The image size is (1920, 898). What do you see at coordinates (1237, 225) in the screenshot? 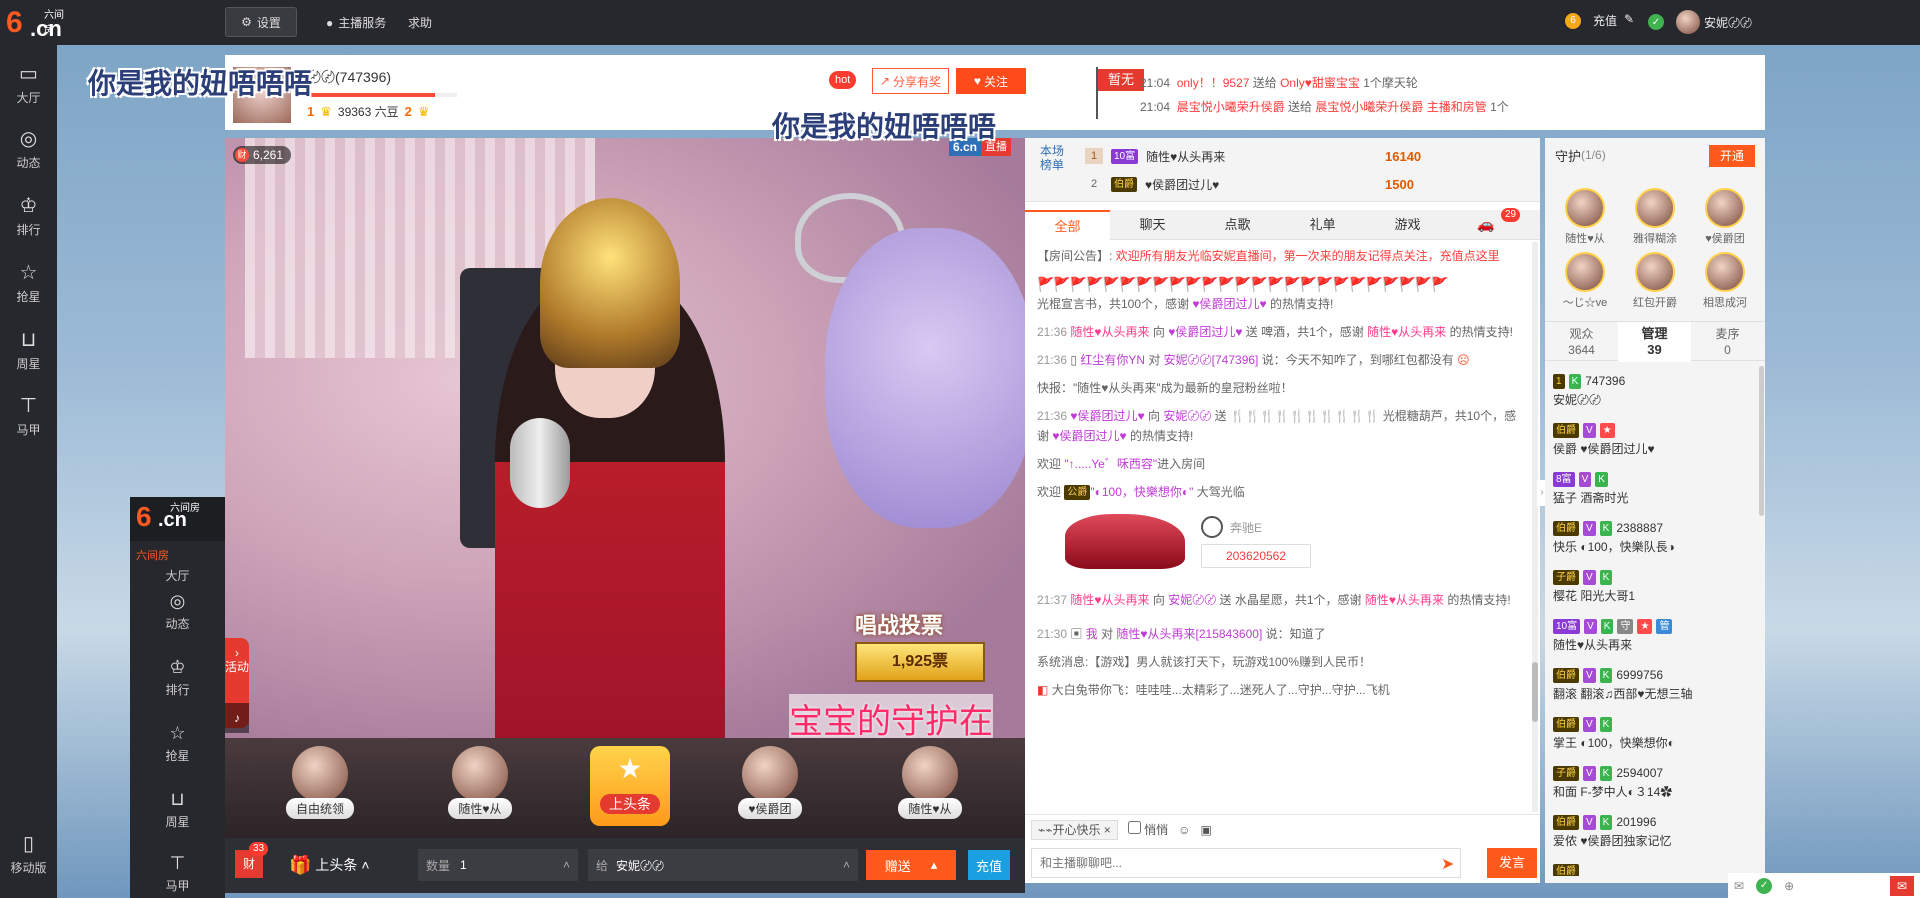
I see `tab-song: 点歌` at bounding box center [1237, 225].